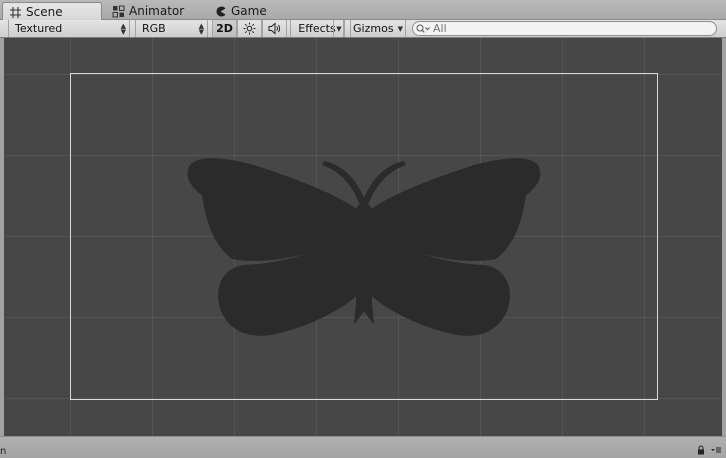  I want to click on animator-icon, so click(118, 11).